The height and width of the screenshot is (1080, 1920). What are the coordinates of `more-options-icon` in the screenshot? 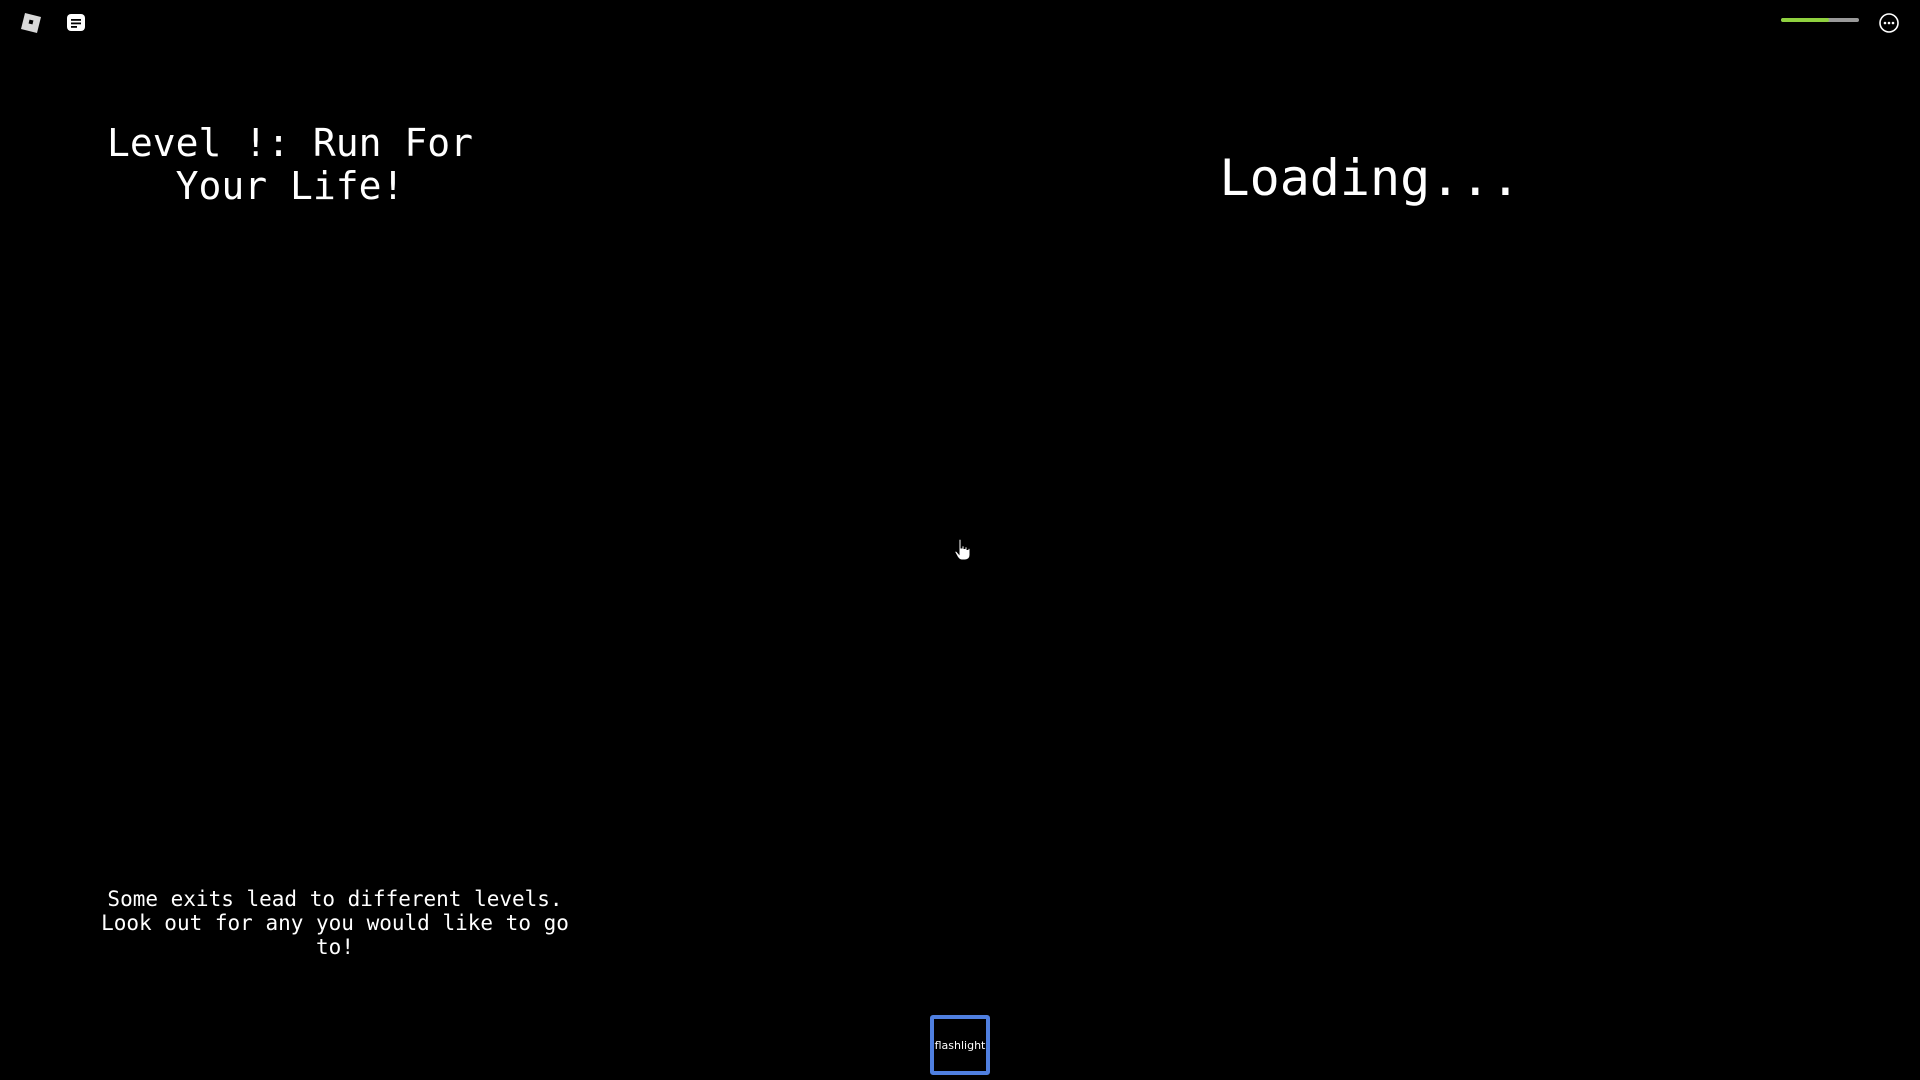 It's located at (1889, 23).